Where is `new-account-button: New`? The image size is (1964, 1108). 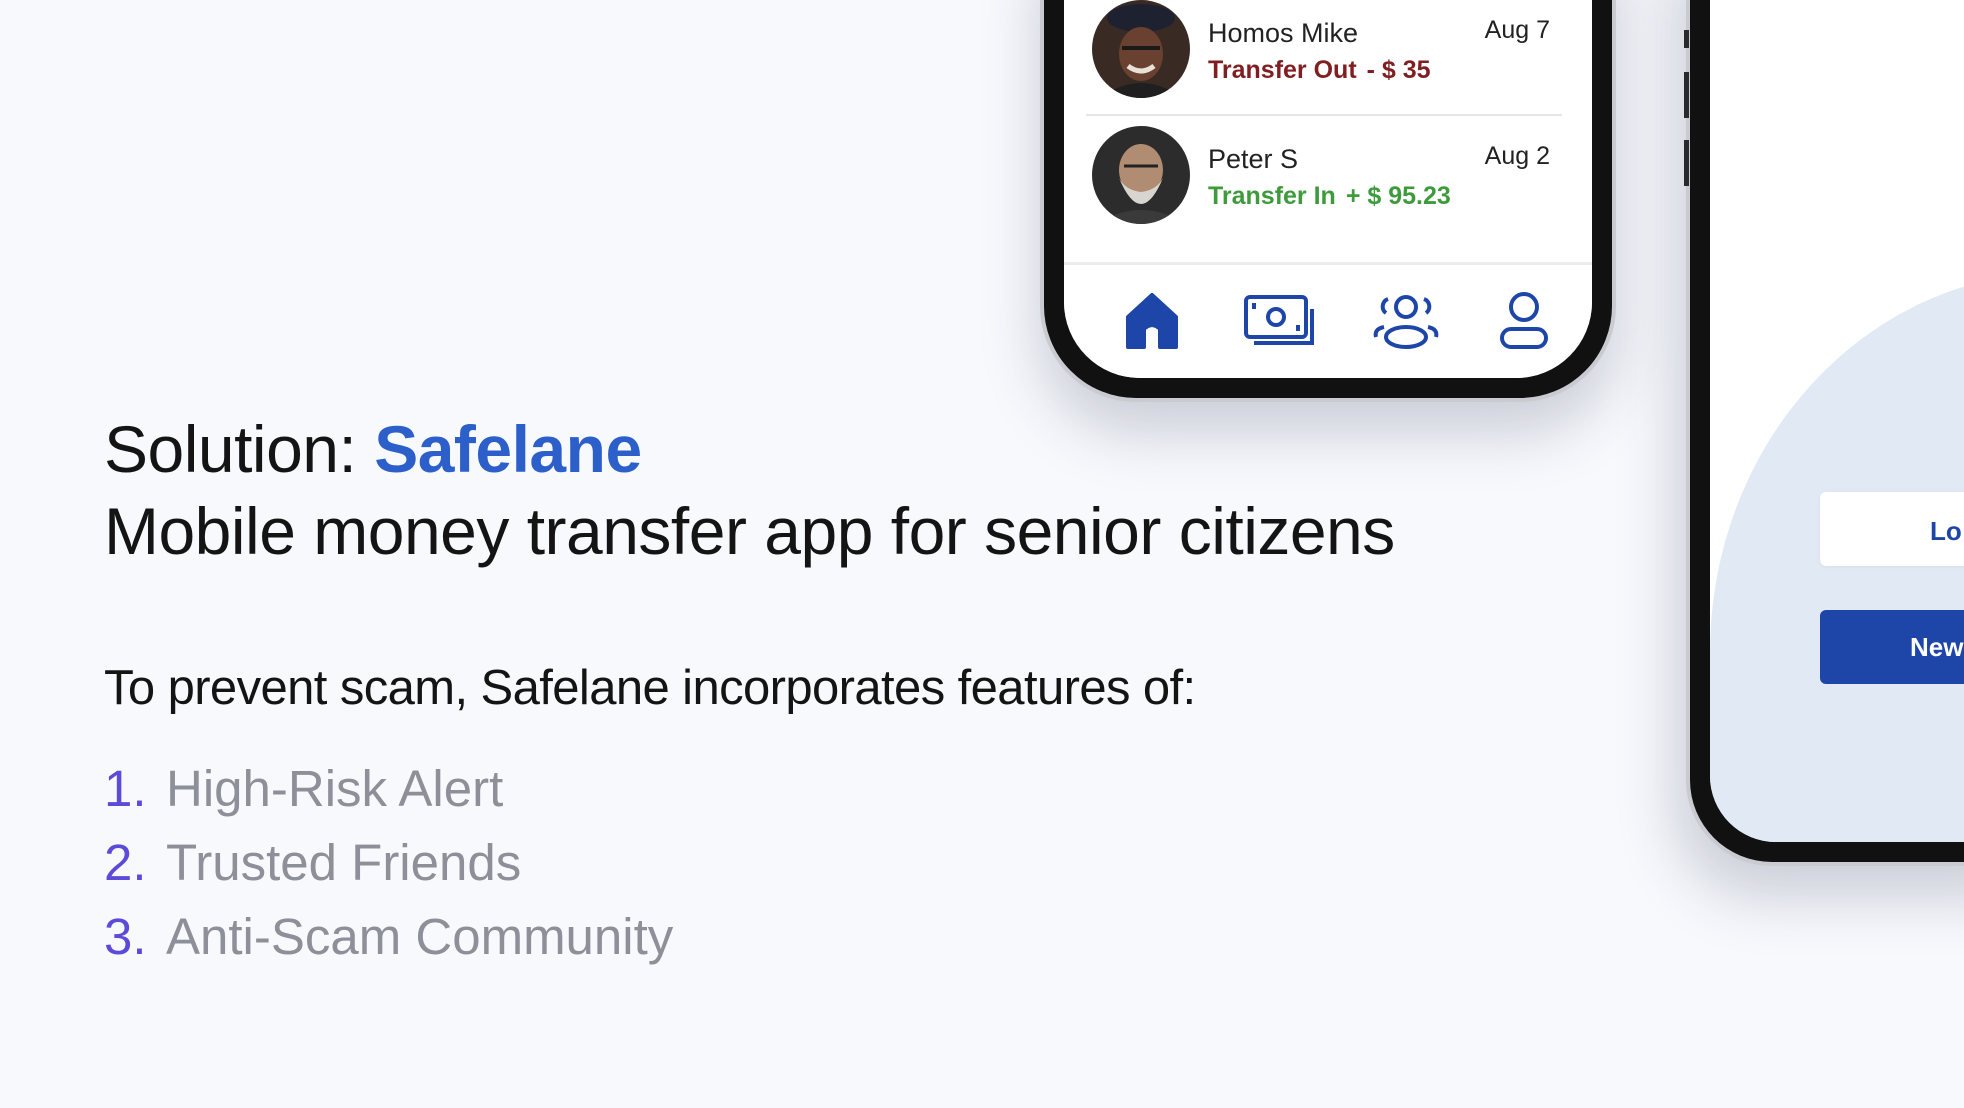
new-account-button: New is located at coordinates (1892, 647).